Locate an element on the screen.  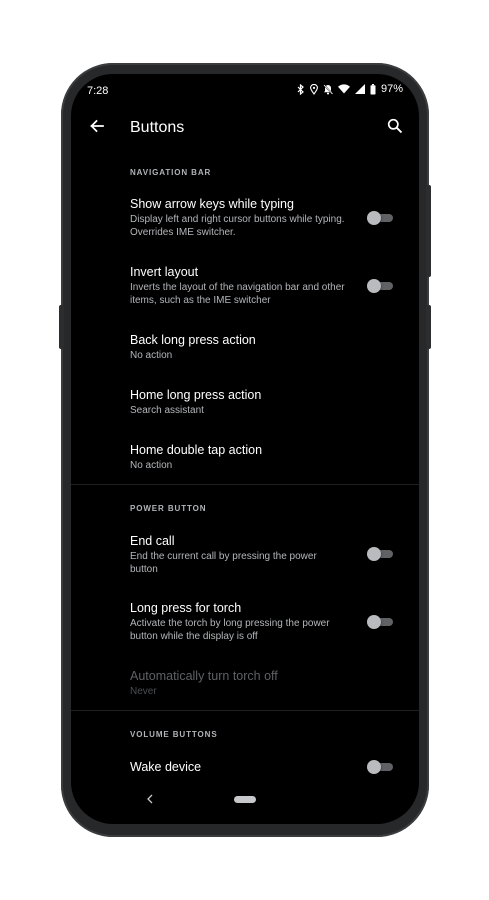
pref-home-double-tap-action: Home double tap action No action is located at coordinates (265, 457).